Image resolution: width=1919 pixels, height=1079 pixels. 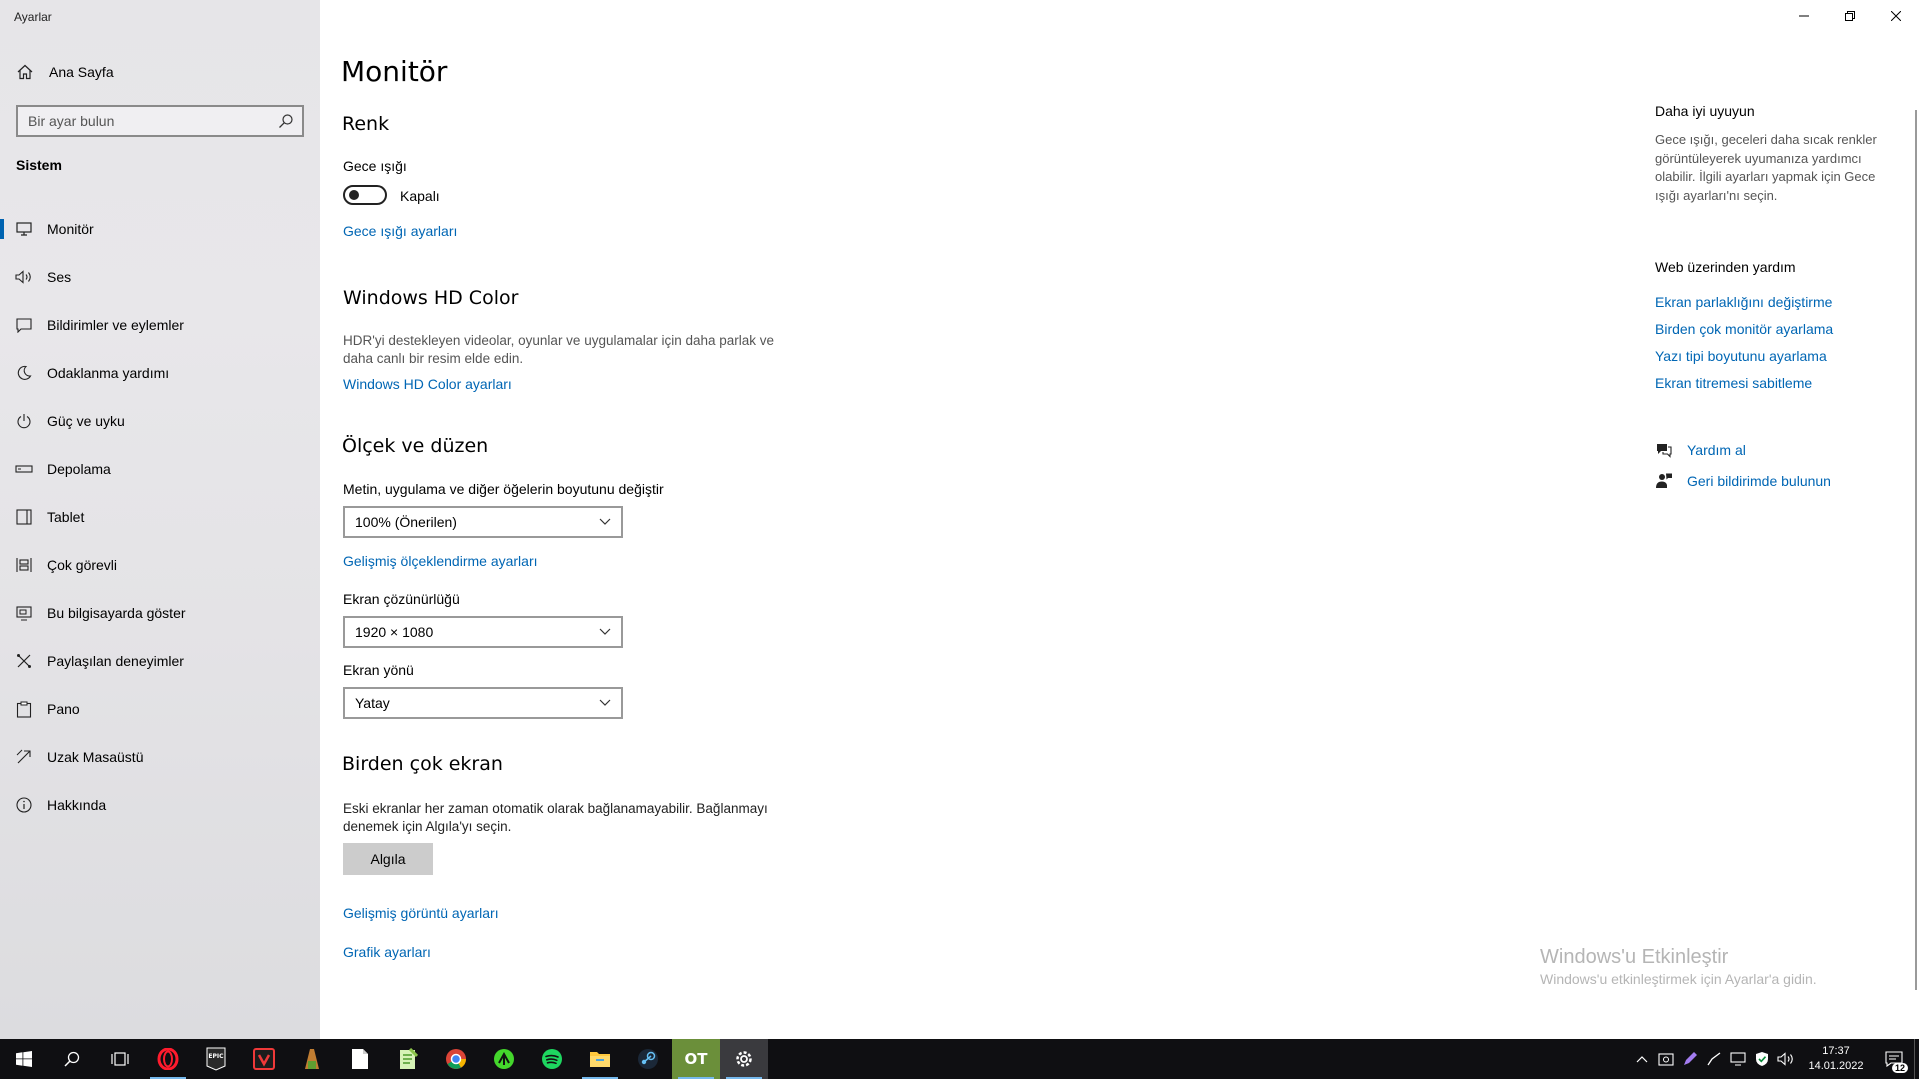 I want to click on taskbar-app-chrome, so click(x=456, y=1059).